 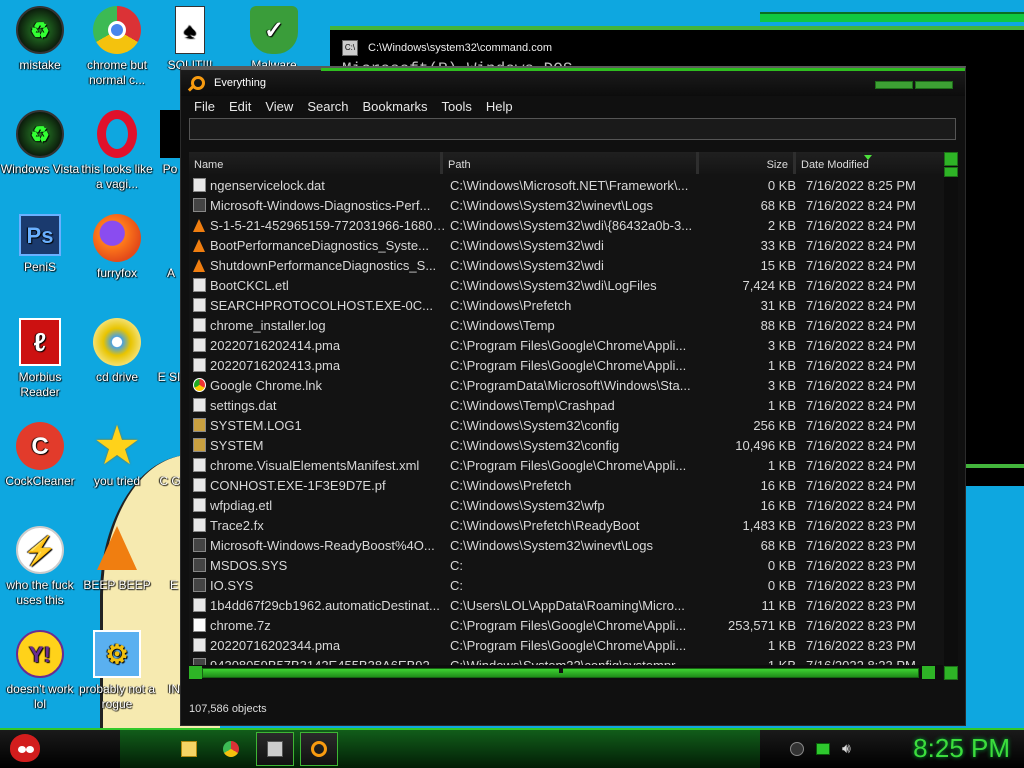 What do you see at coordinates (171, 238) in the screenshot?
I see `app-icon` at bounding box center [171, 238].